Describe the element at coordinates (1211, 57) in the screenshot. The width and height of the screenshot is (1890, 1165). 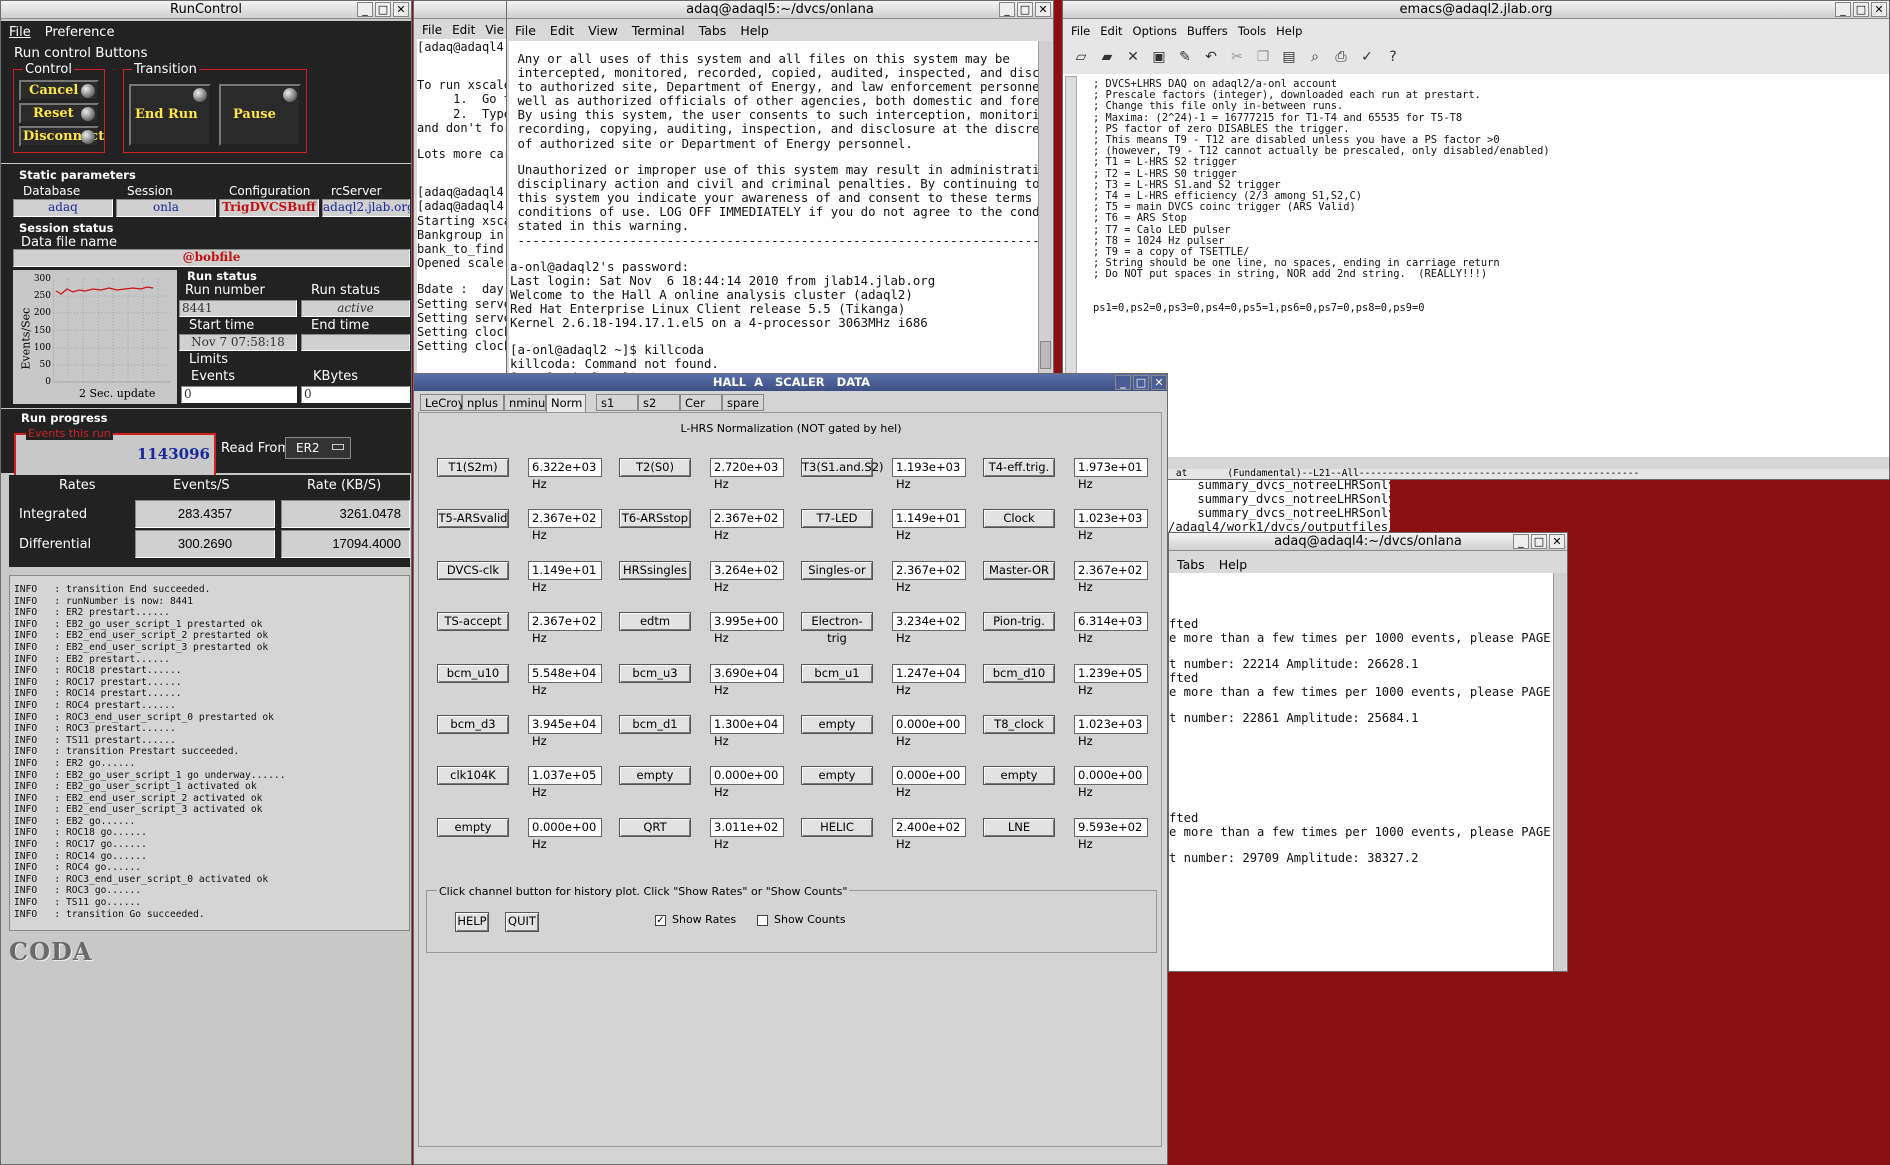
I see `undo-icon: ↶` at that location.